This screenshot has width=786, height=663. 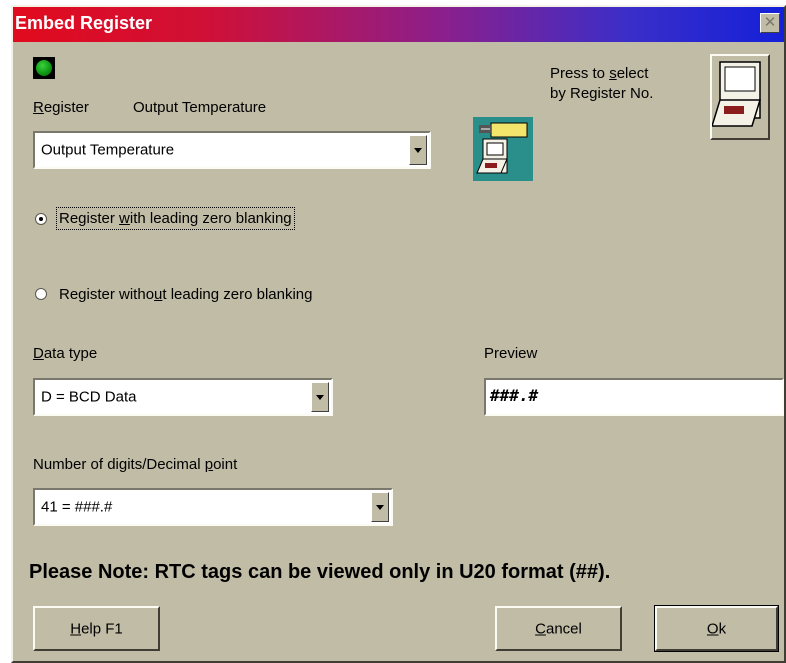 What do you see at coordinates (89, 397) in the screenshot?
I see `data-type-select-value: D = BCD Data` at bounding box center [89, 397].